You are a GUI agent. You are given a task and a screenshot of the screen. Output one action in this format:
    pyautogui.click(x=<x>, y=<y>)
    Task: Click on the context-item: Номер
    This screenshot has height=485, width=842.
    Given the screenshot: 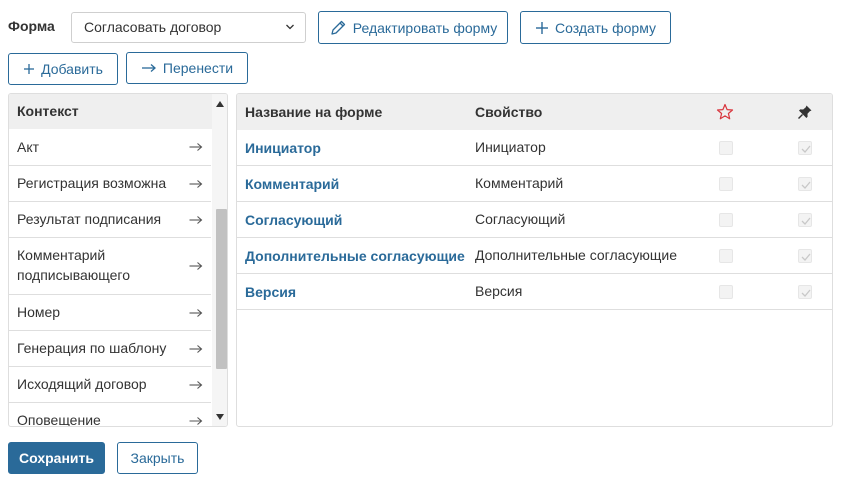 What is the action you would take?
    pyautogui.click(x=110, y=313)
    